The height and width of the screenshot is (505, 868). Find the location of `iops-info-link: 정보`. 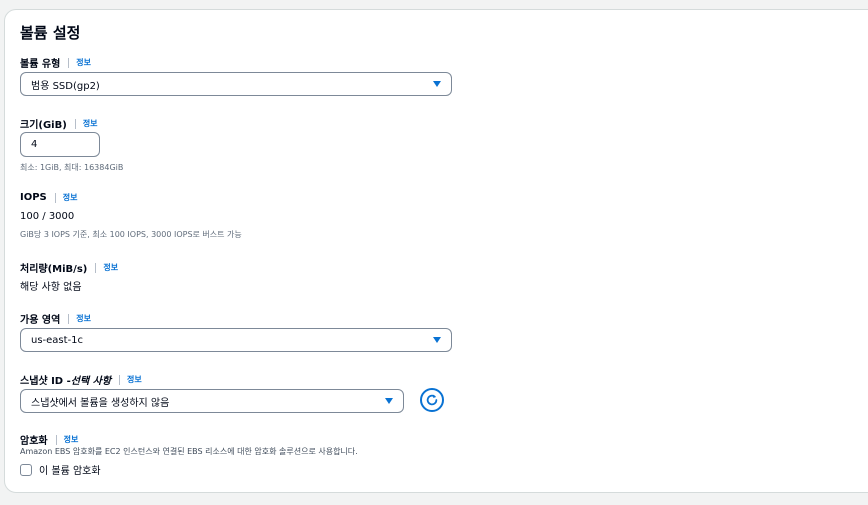

iops-info-link: 정보 is located at coordinates (70, 197).